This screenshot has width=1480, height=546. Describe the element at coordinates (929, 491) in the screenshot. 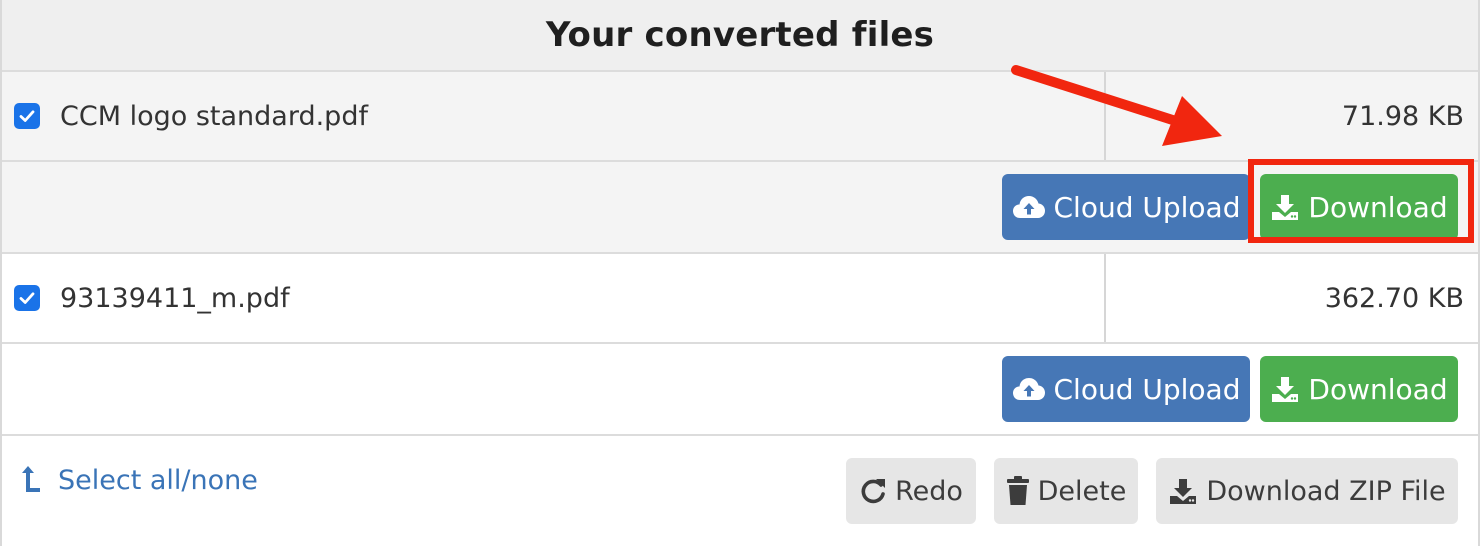

I see `redo-label: Redo` at that location.